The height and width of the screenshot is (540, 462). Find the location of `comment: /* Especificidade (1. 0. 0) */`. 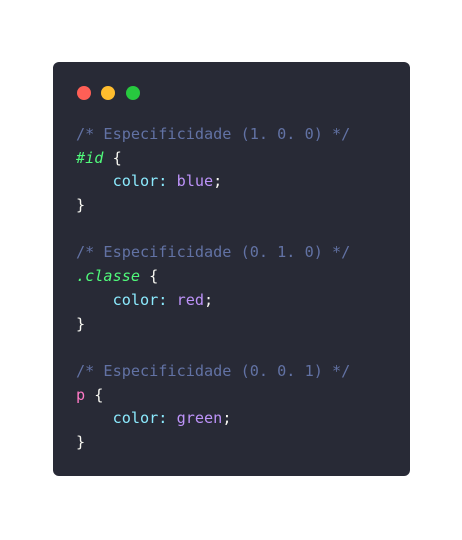

comment: /* Especificidade (1. 0. 0) */ is located at coordinates (213, 134).